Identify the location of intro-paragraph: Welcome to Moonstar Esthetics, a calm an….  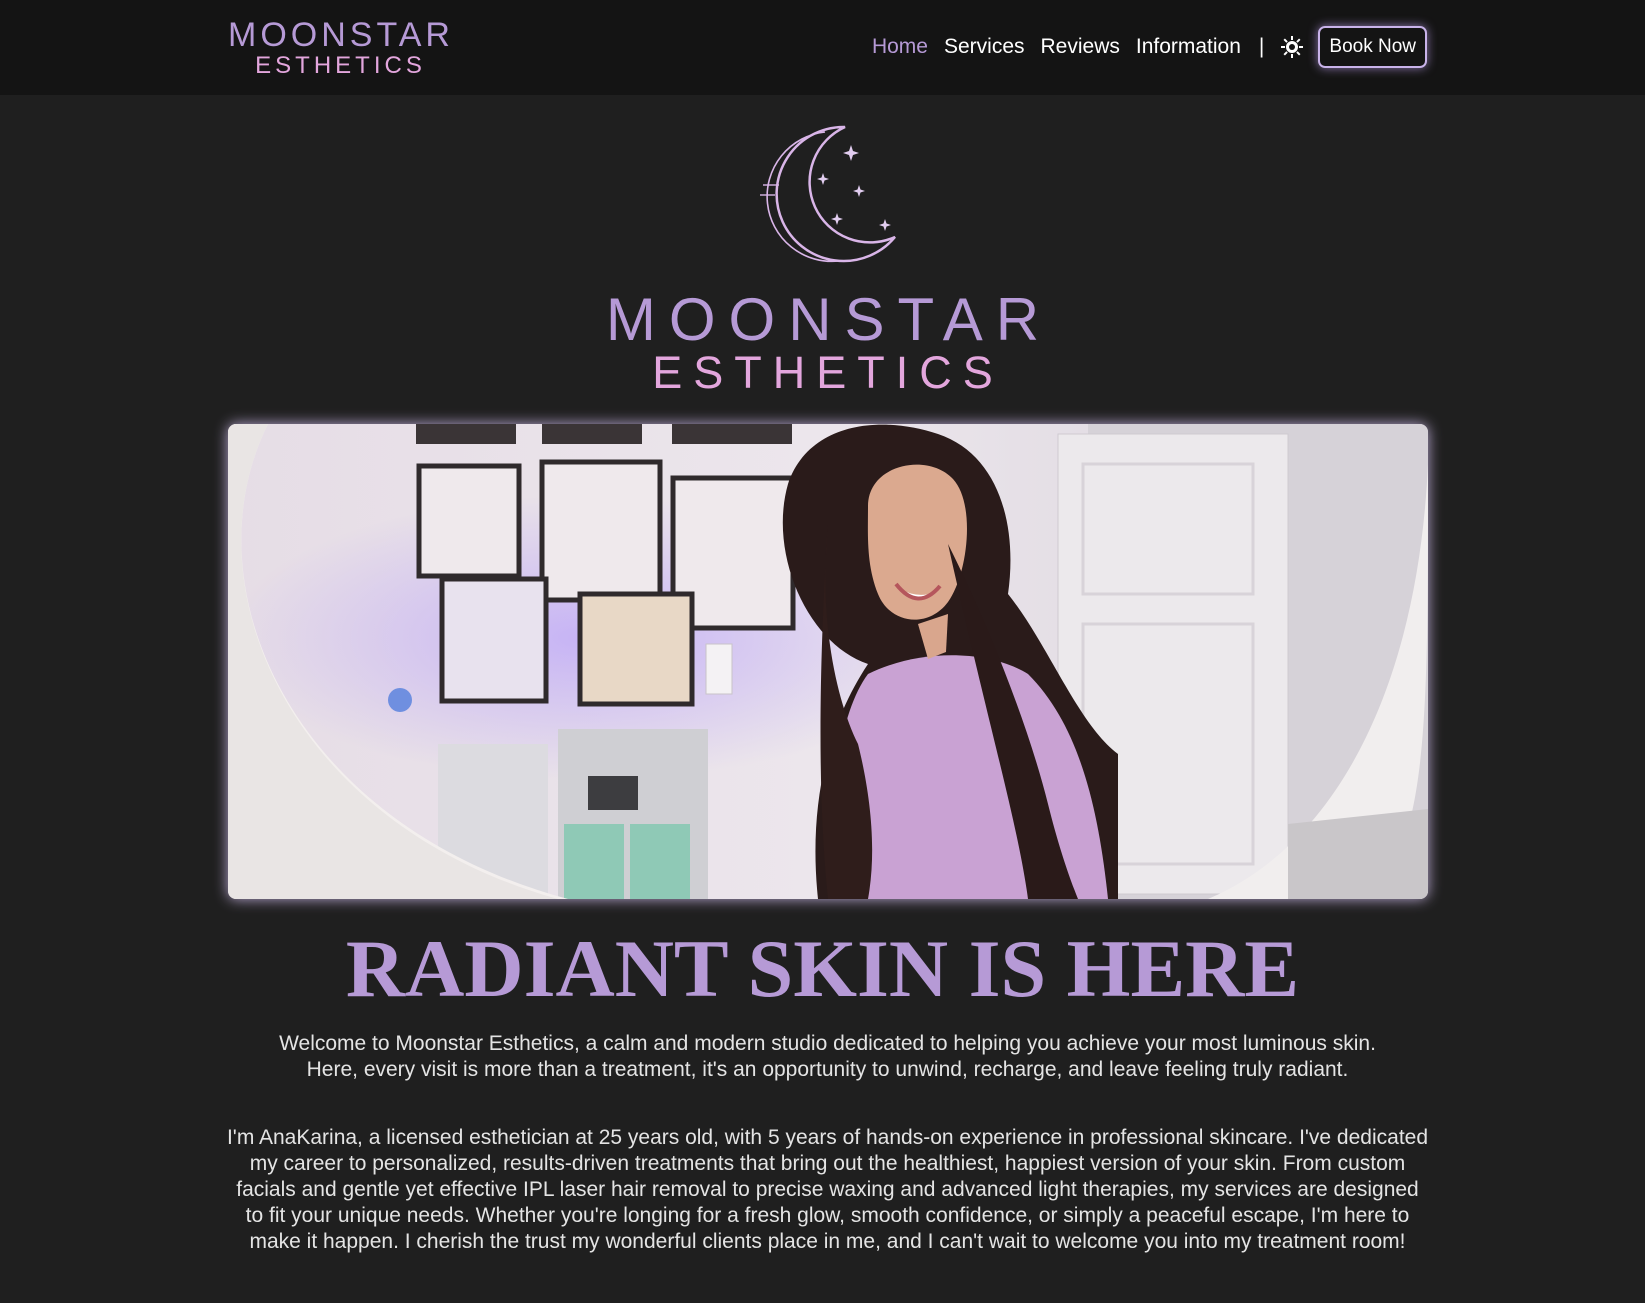
(827, 1056).